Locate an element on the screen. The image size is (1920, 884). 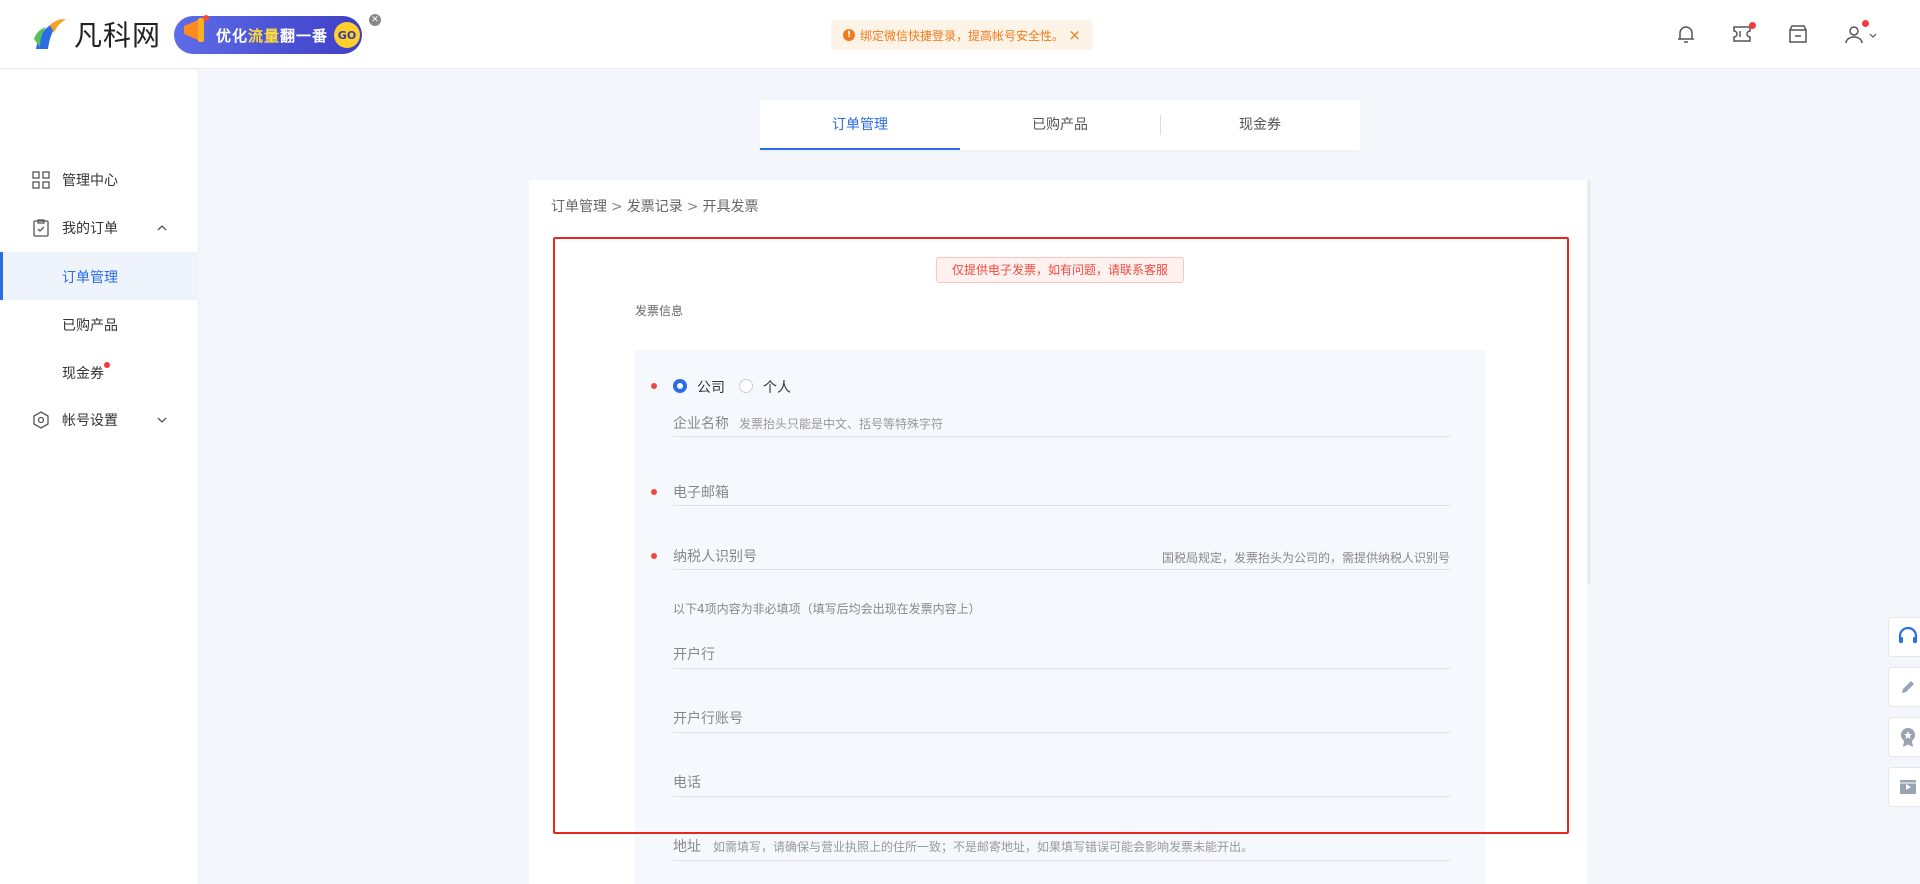
tab-cash-coupons: 现金券 is located at coordinates (1260, 125).